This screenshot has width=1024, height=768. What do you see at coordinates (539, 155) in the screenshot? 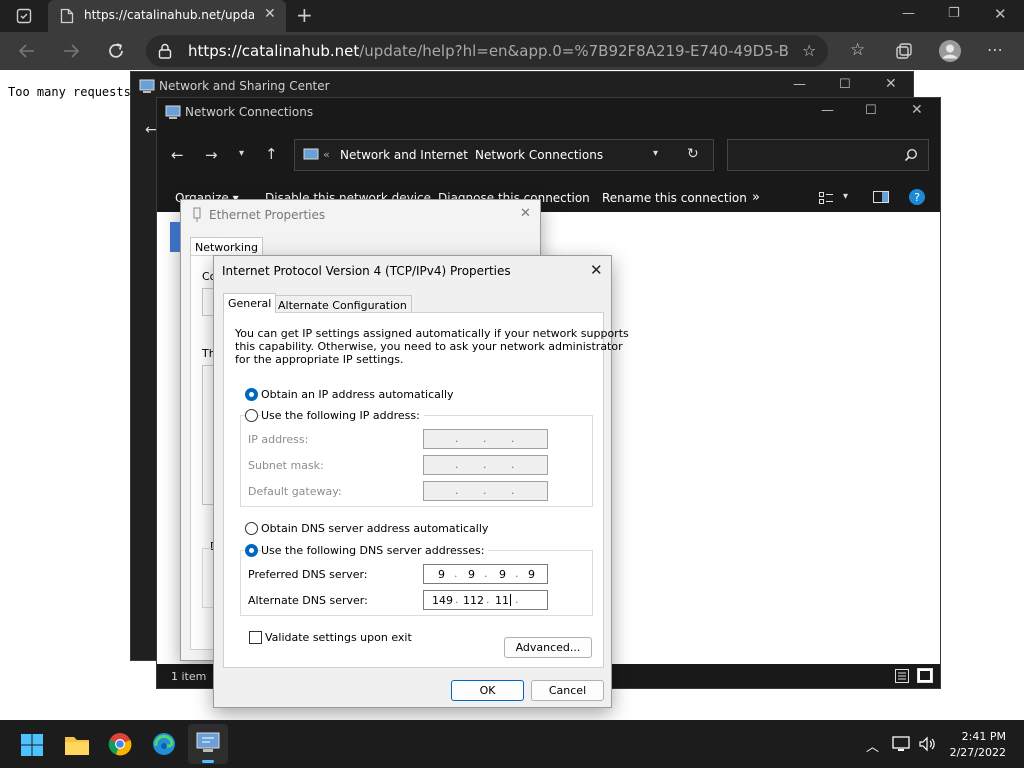
I see `breadcrumb-network-connections: Network Connections` at bounding box center [539, 155].